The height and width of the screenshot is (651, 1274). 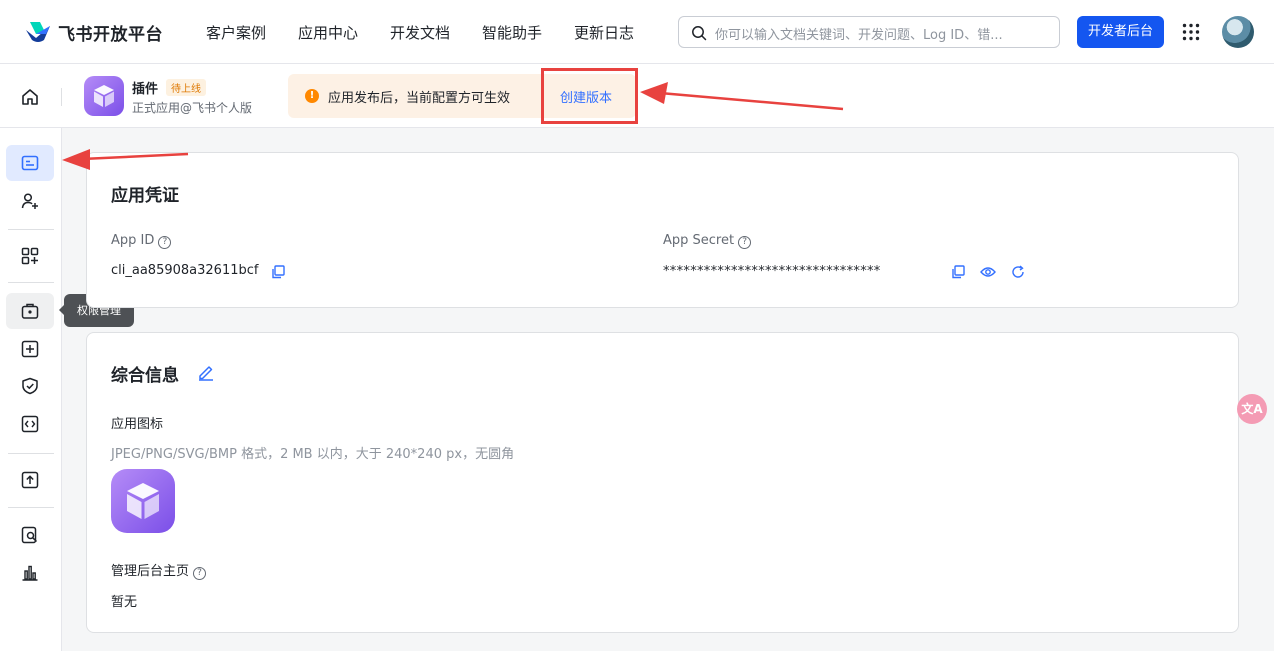 I want to click on homepage-value: 暂无, so click(x=124, y=602).